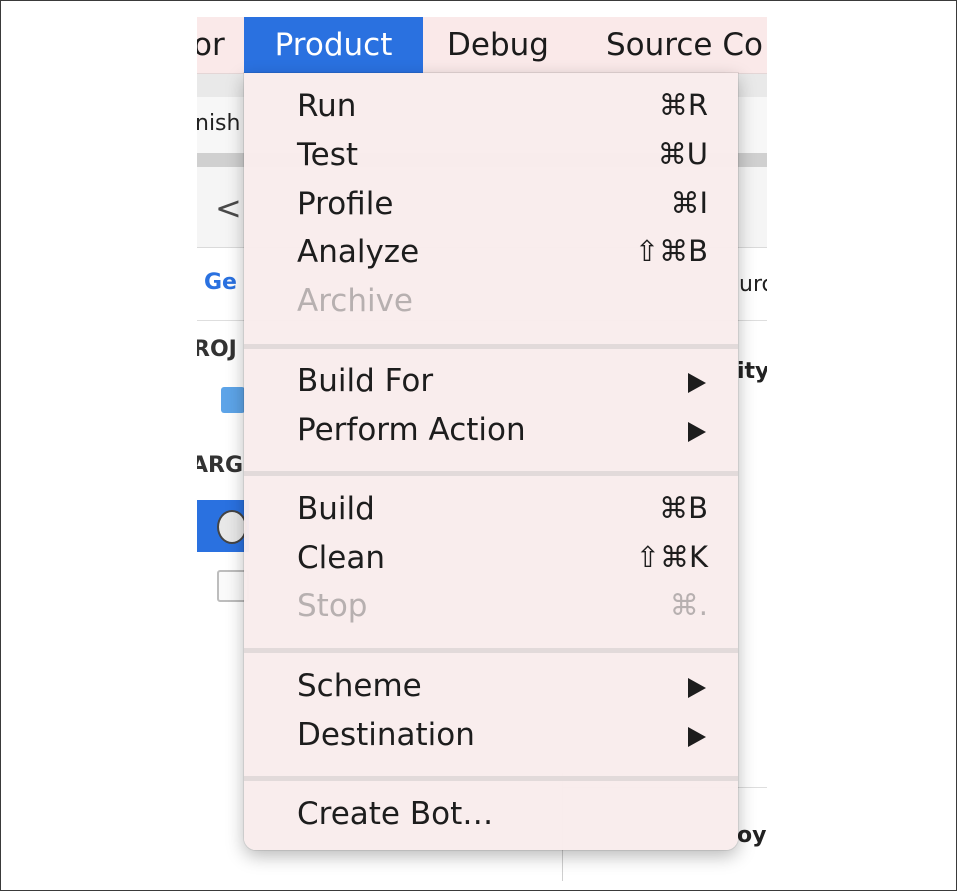 This screenshot has width=957, height=891. I want to click on menu-item-shortcut: ⇧⌘K, so click(671, 557).